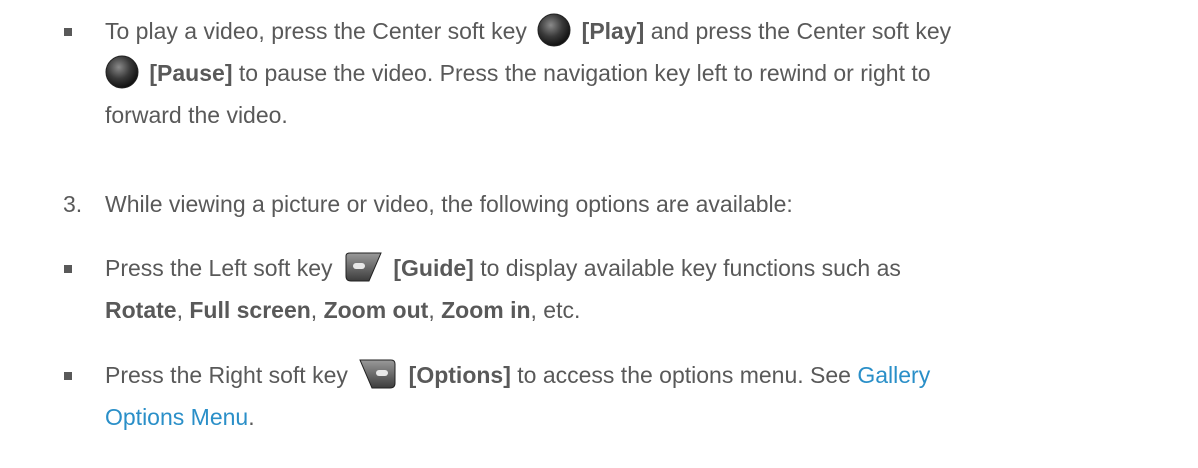 Image resolution: width=1198 pixels, height=468 pixels. I want to click on pause-key-label: [Pause], so click(191, 73).